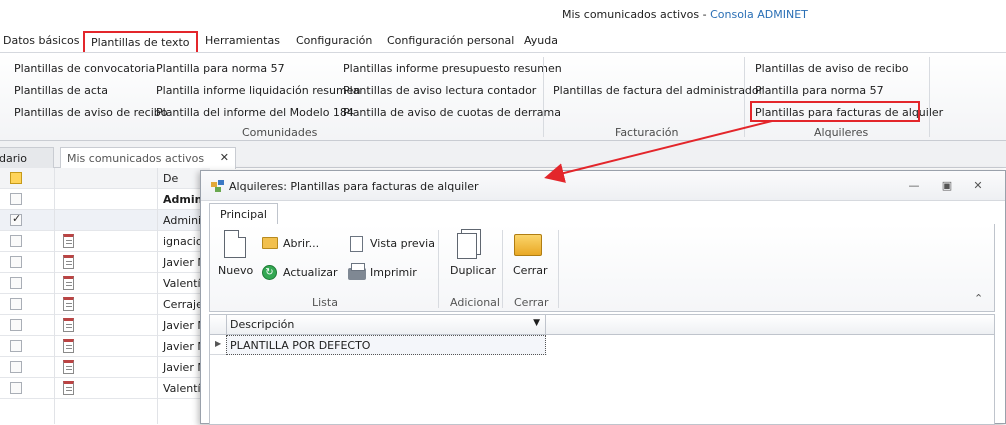 The width and height of the screenshot is (1006, 425). Describe the element at coordinates (262, 324) in the screenshot. I see `column-header-label: Descripción` at that location.